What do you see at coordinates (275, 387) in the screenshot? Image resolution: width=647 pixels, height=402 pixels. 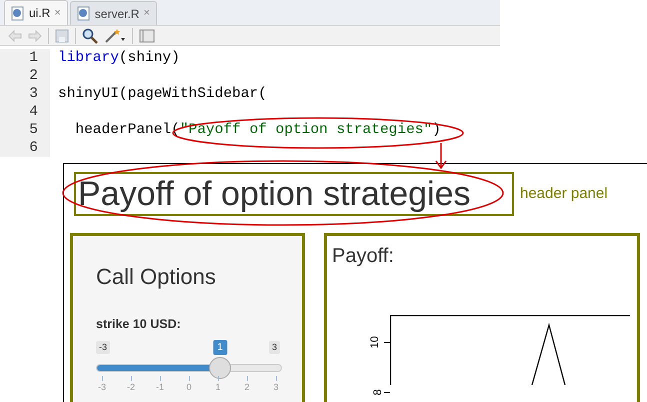 I see `slider-tick-label: 3` at bounding box center [275, 387].